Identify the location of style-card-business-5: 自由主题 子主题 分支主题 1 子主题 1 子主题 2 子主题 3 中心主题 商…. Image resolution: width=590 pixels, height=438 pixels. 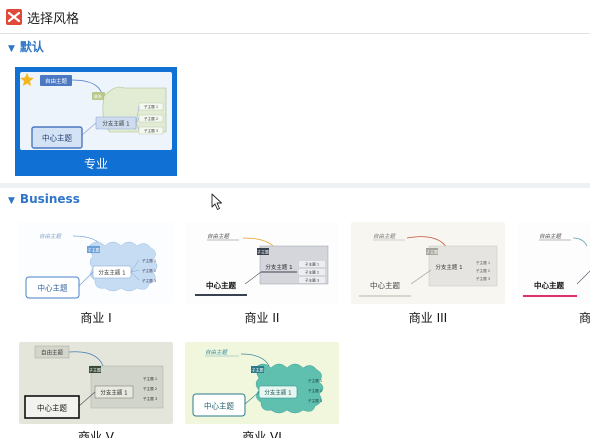
(96, 390).